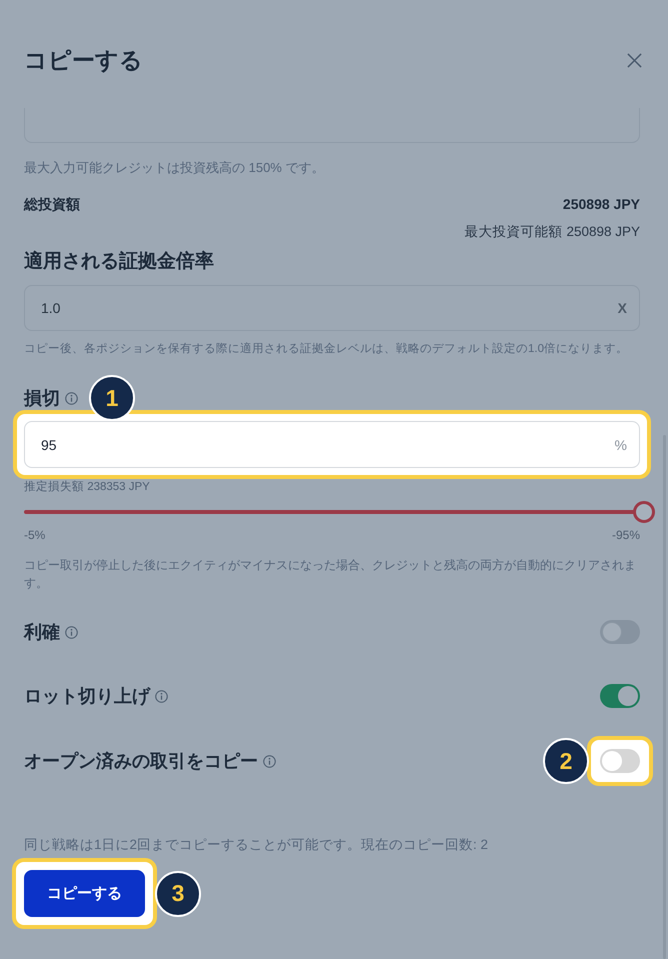 The image size is (668, 959). What do you see at coordinates (620, 444) in the screenshot?
I see `field-suffix: %` at bounding box center [620, 444].